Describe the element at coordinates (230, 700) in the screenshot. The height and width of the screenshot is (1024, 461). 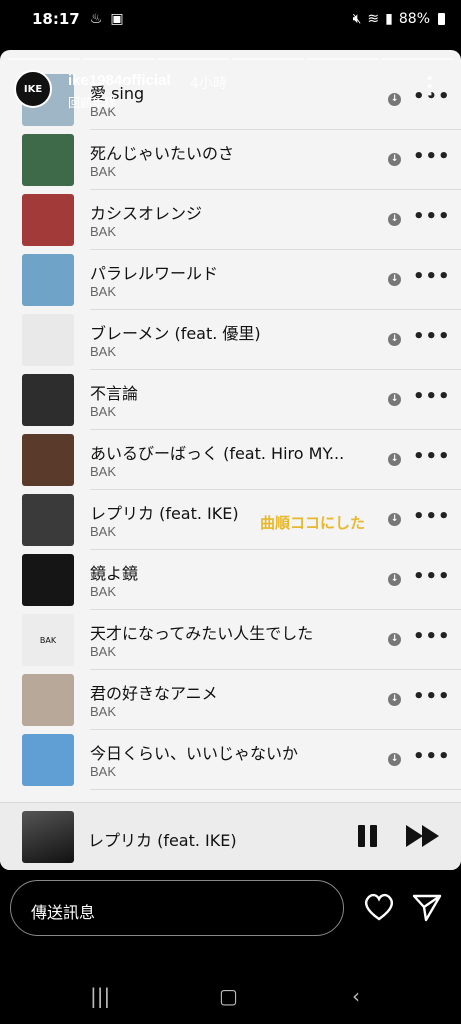
I see `list-item: 君の好きなアニメ BAK ↓ •••` at that location.